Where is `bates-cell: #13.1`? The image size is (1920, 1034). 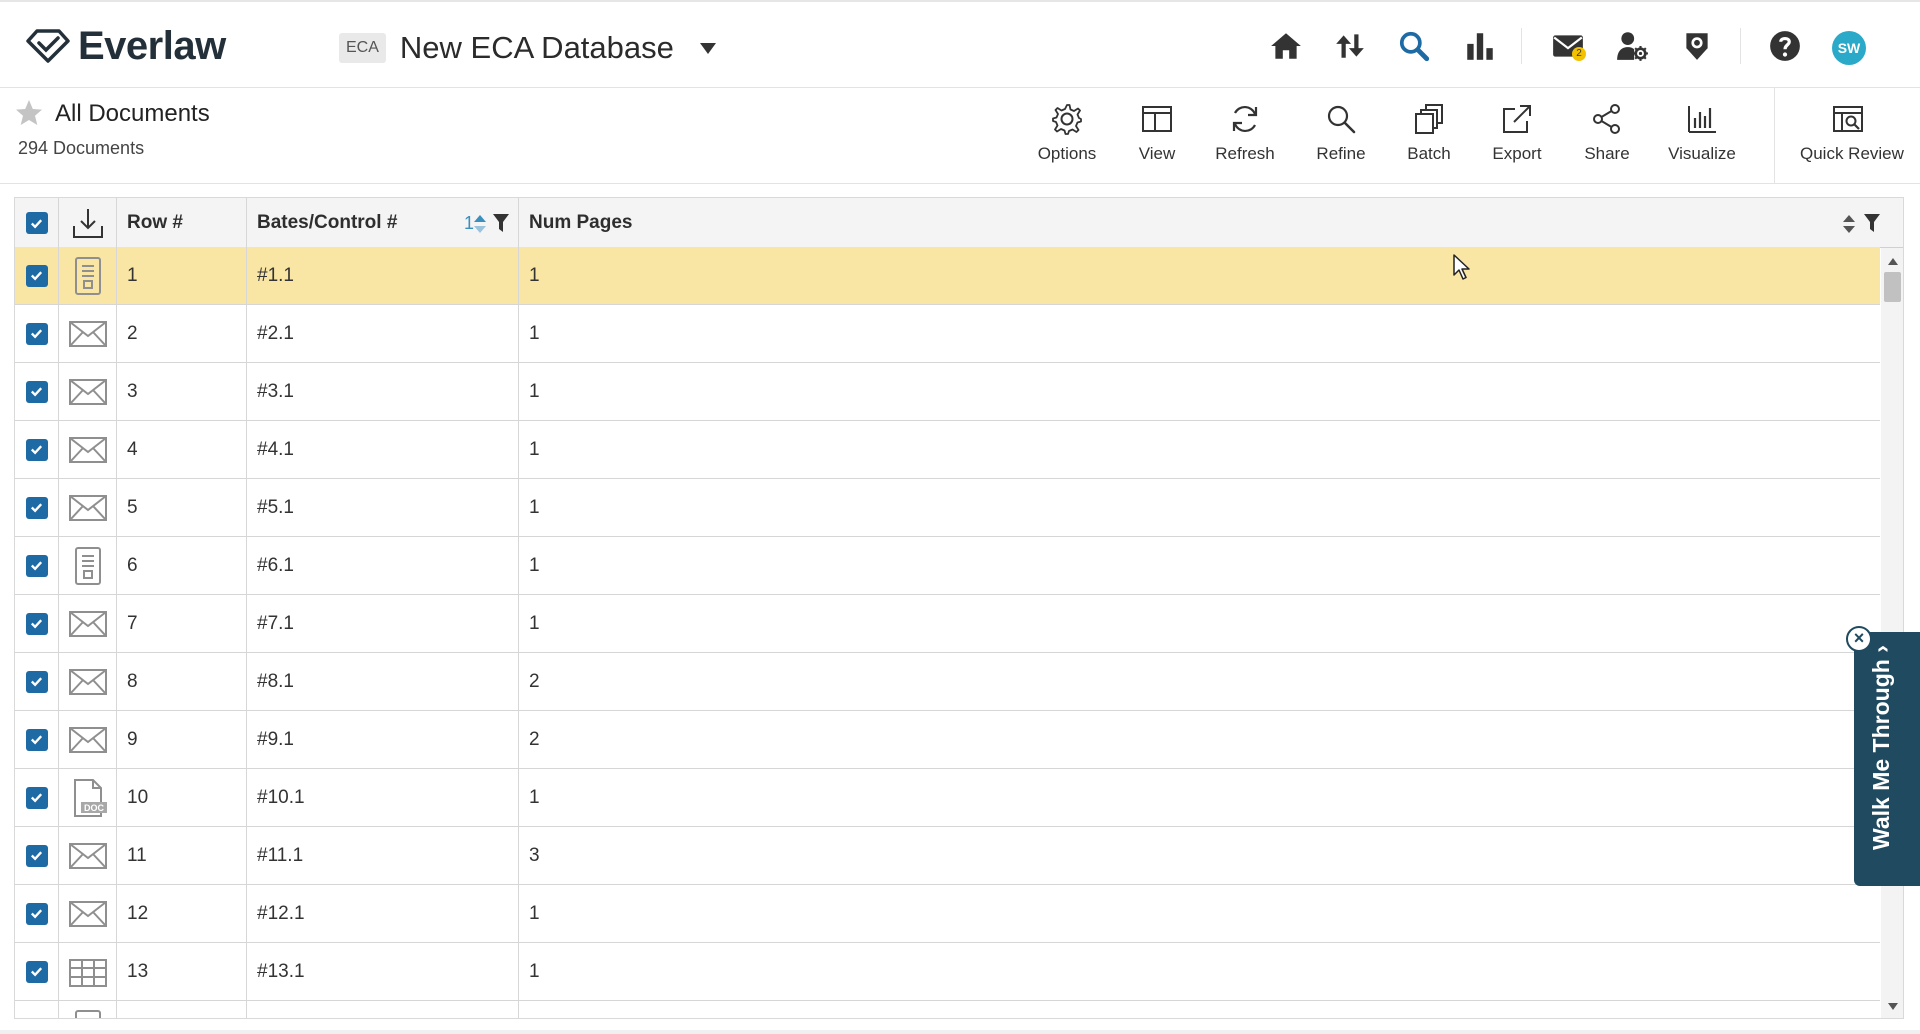 bates-cell: #13.1 is located at coordinates (383, 971).